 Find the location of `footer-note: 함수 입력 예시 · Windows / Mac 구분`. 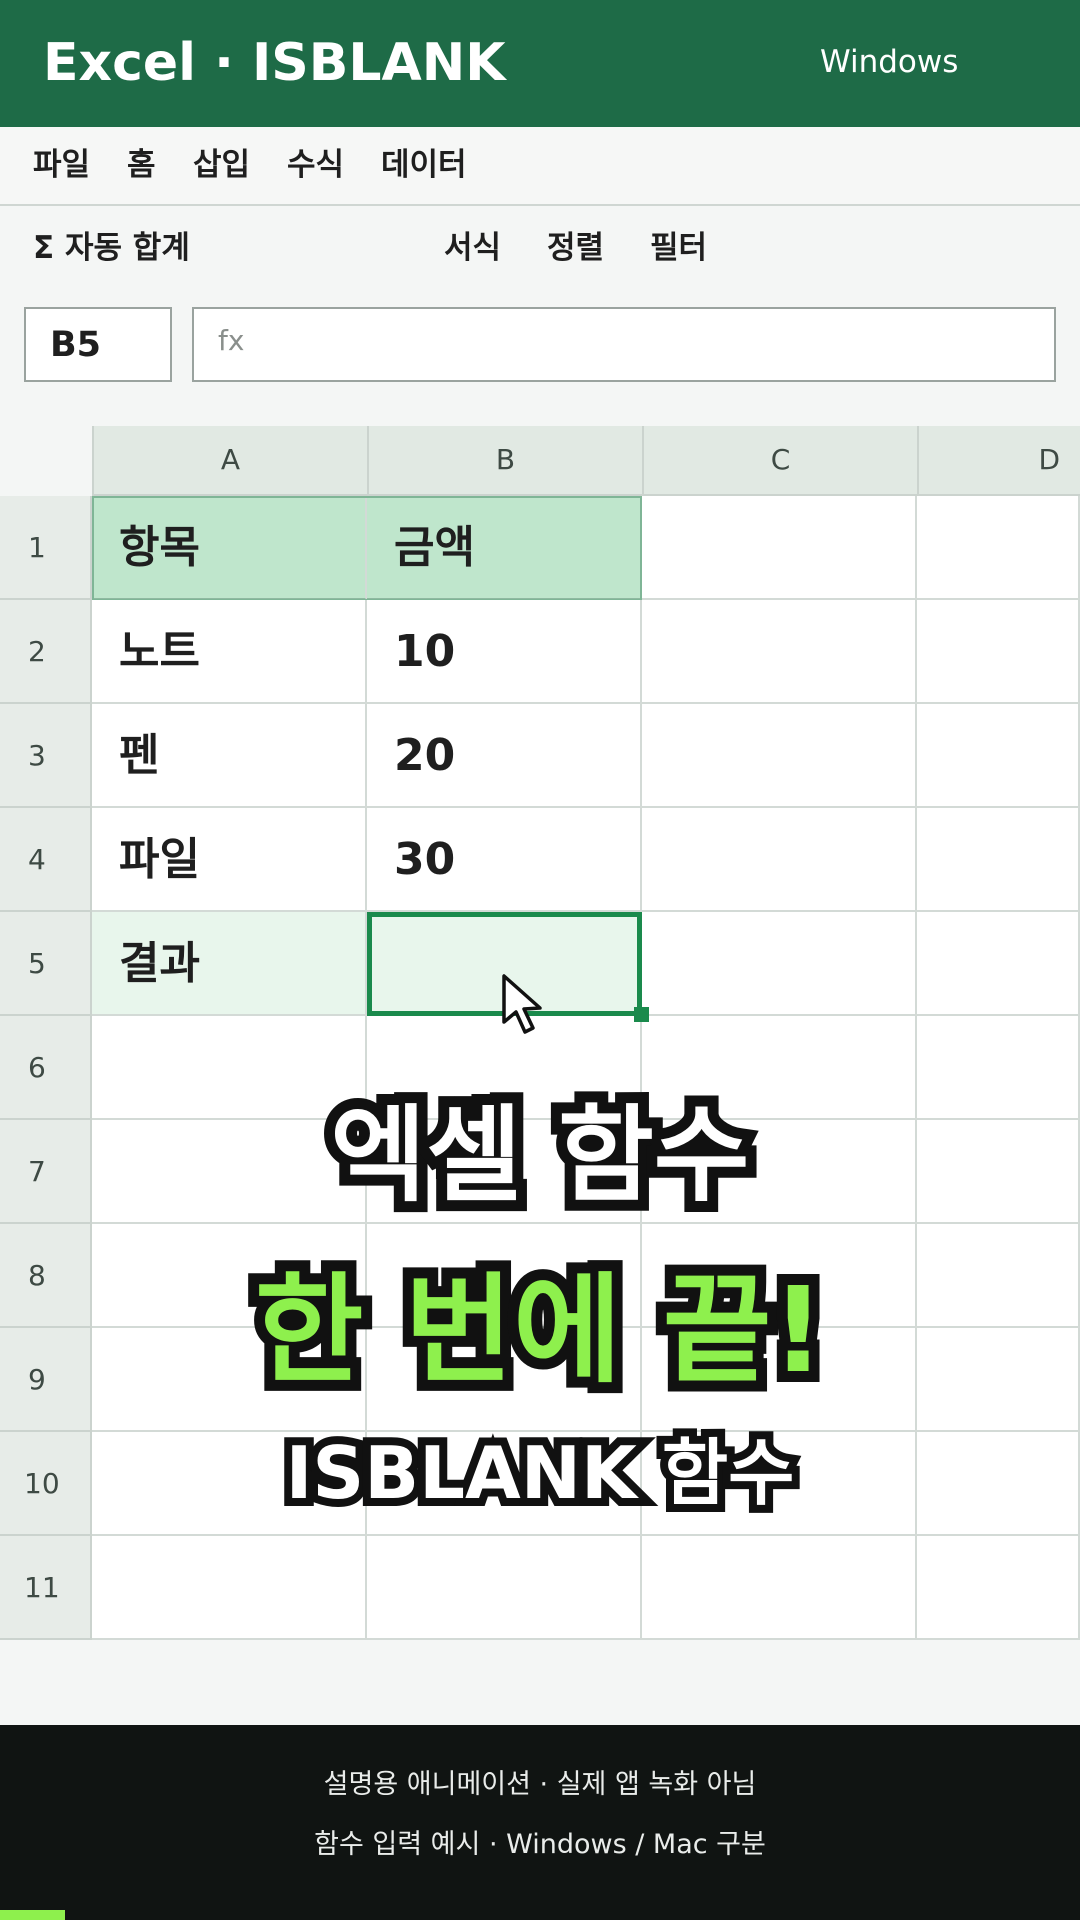

footer-note: 함수 입력 예시 · Windows / Mac 구분 is located at coordinates (540, 1844).